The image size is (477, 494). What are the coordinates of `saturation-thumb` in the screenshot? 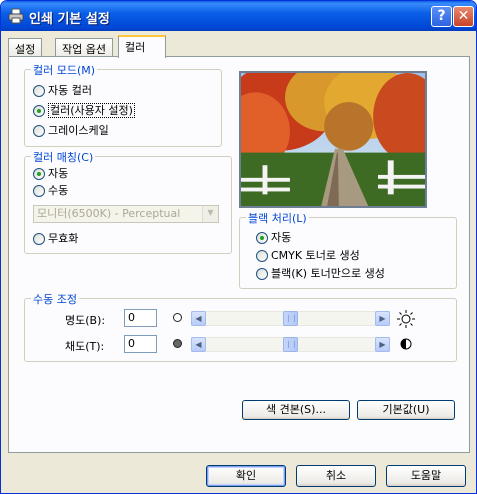 It's located at (290, 344).